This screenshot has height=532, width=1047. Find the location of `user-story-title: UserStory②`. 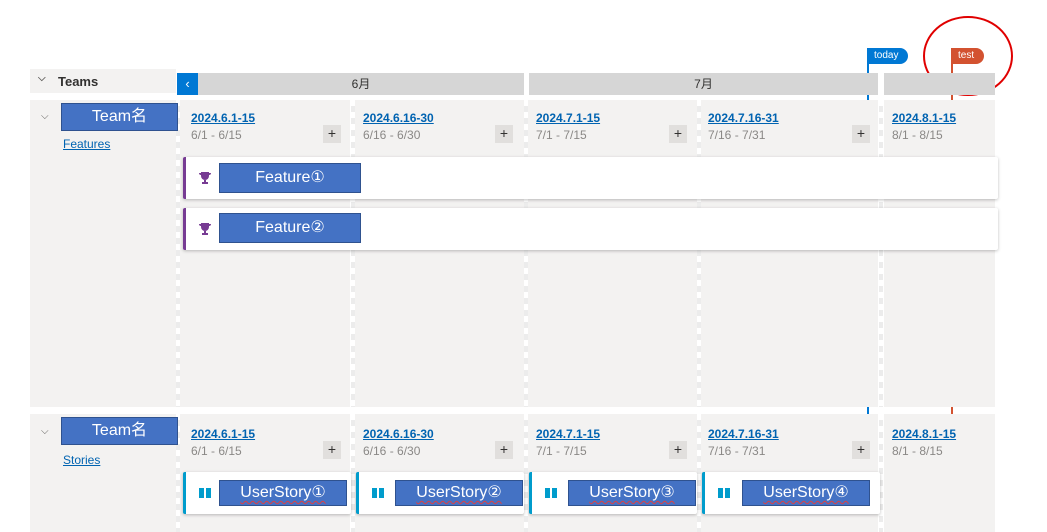

user-story-title: UserStory② is located at coordinates (459, 493).